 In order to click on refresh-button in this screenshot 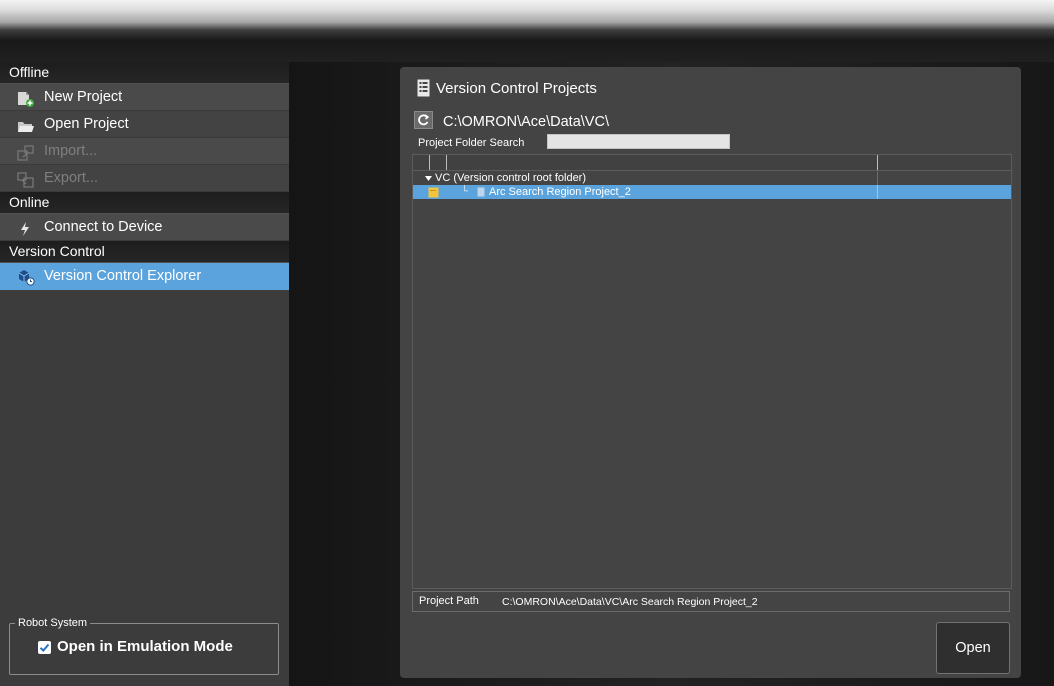, I will do `click(423, 120)`.